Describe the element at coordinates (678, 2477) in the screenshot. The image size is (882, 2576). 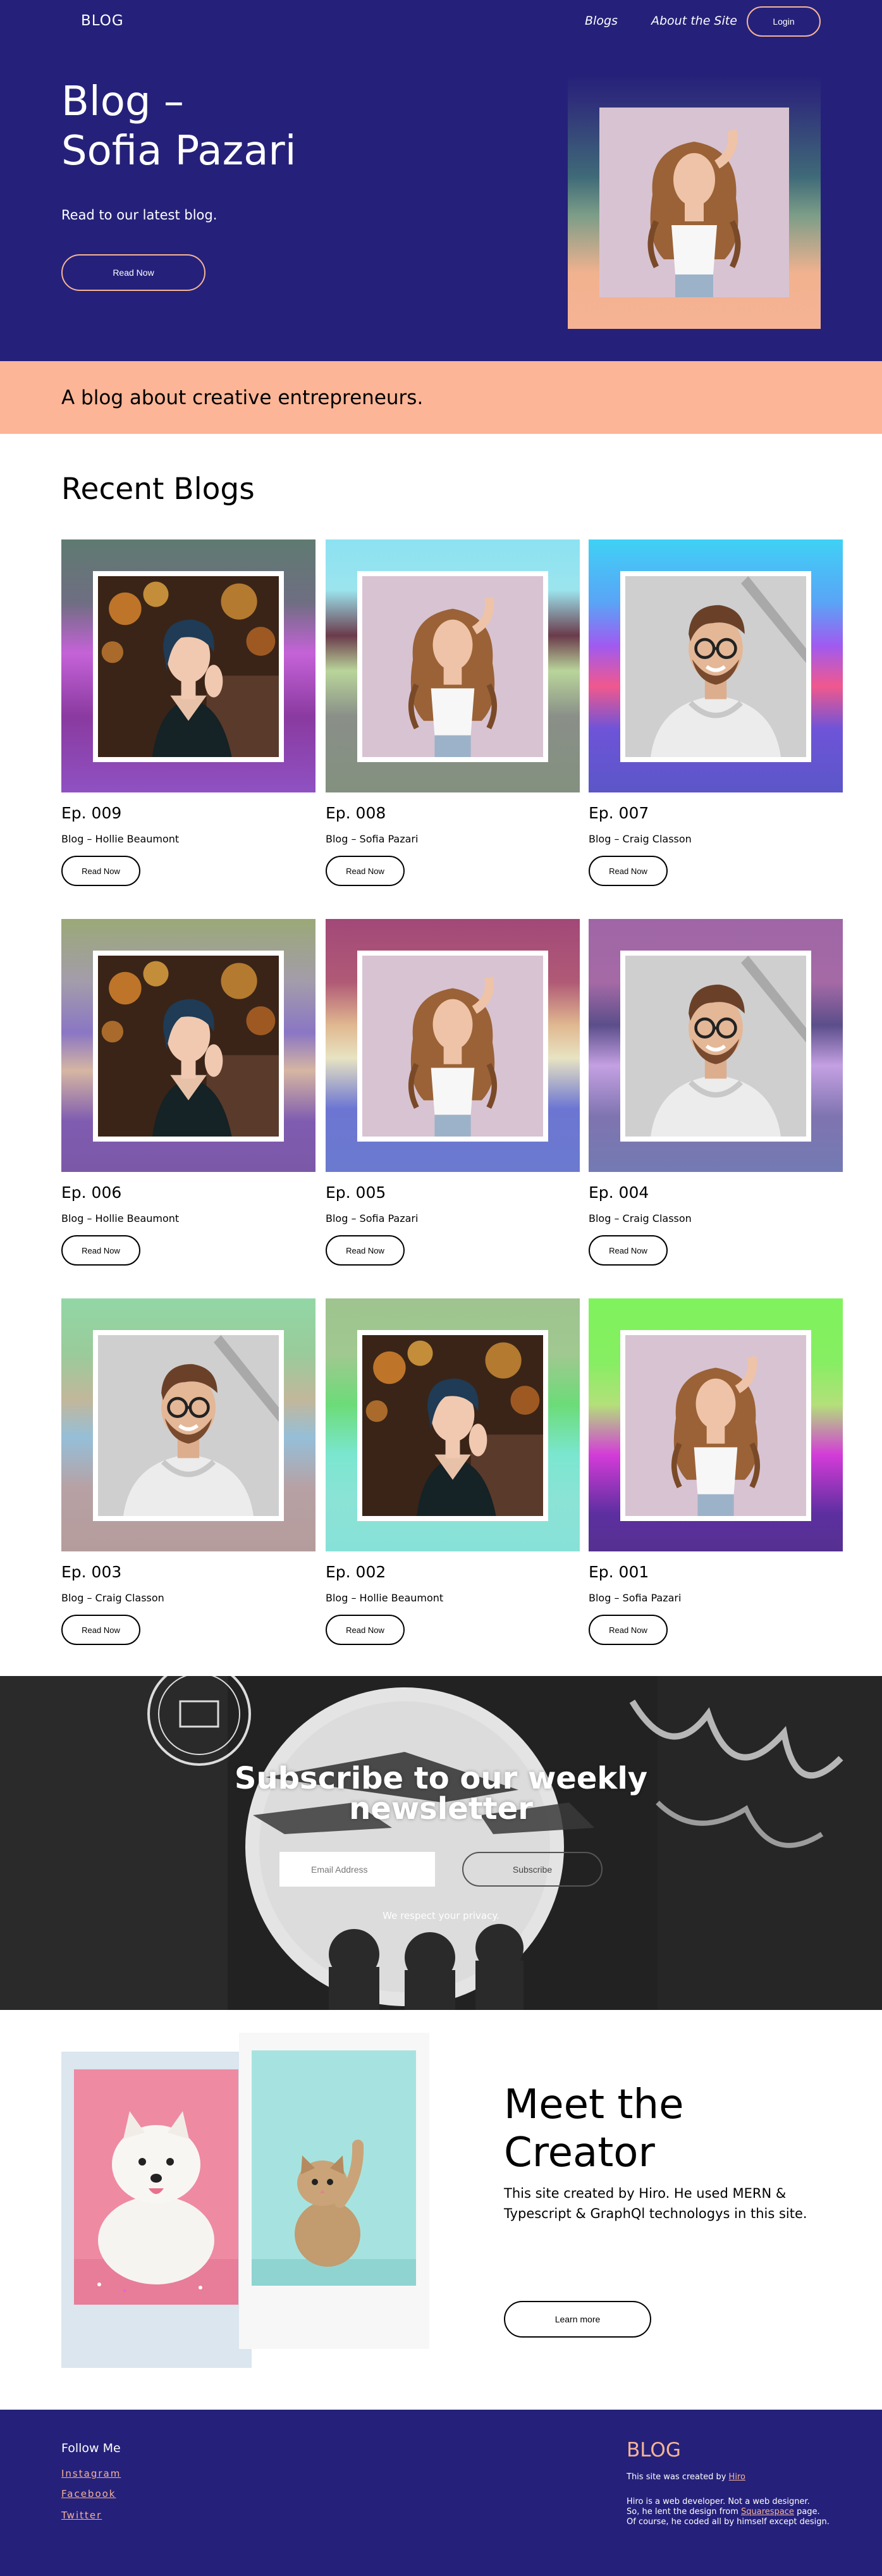
I see `footer-credit-text: This site was created by` at that location.